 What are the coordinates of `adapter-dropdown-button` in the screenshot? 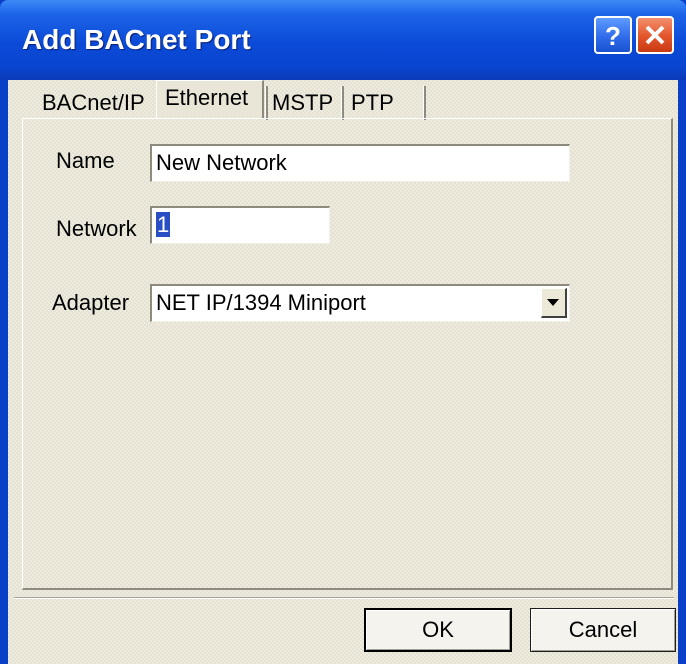 It's located at (554, 303).